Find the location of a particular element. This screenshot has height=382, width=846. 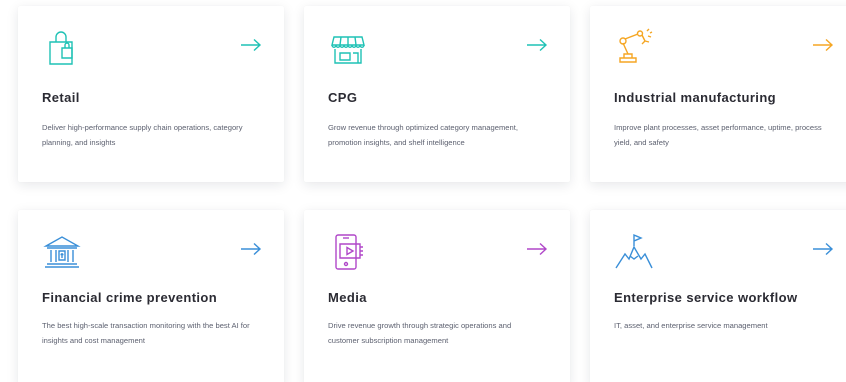

card-title: Enterprise service workflow is located at coordinates (706, 297).